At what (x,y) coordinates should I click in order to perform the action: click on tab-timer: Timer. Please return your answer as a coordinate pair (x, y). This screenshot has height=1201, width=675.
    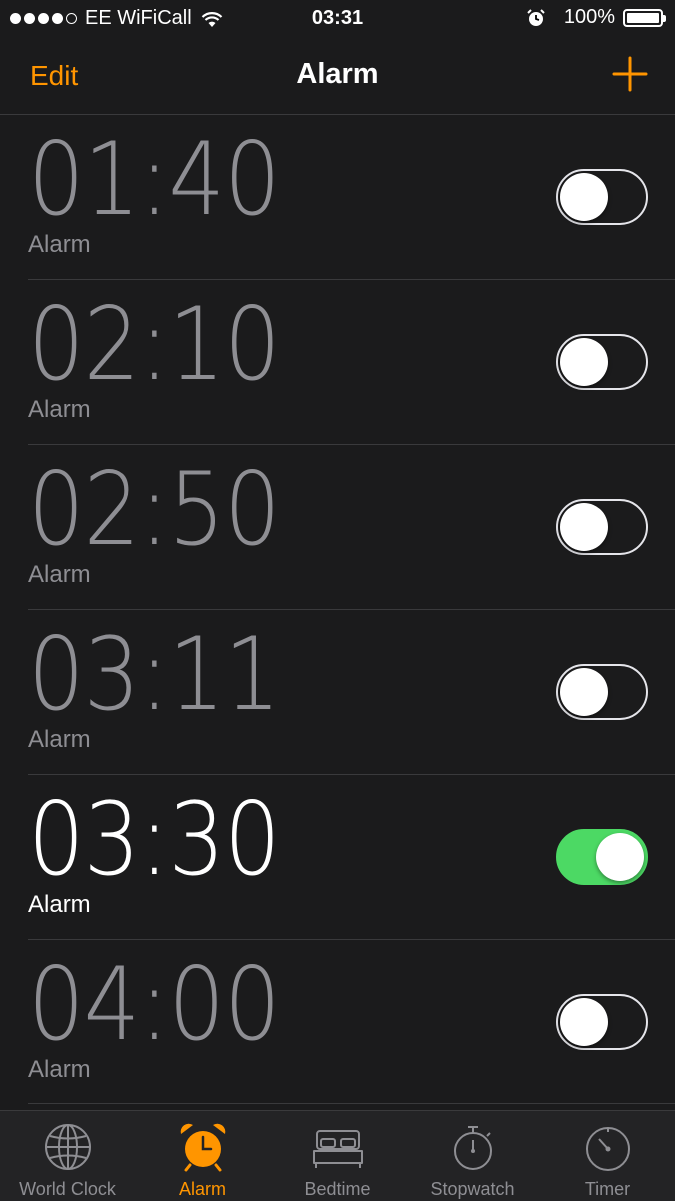
    Looking at the image, I should click on (607, 1156).